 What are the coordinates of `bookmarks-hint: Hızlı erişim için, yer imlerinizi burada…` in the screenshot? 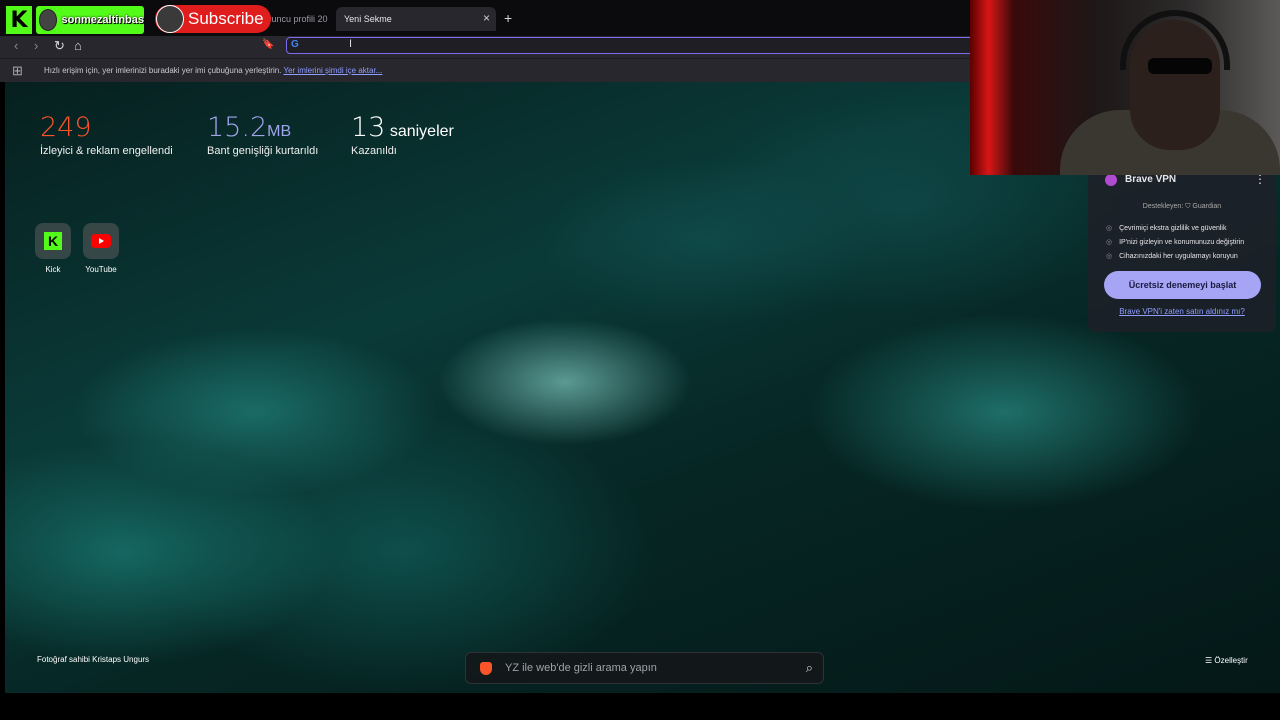 It's located at (213, 70).